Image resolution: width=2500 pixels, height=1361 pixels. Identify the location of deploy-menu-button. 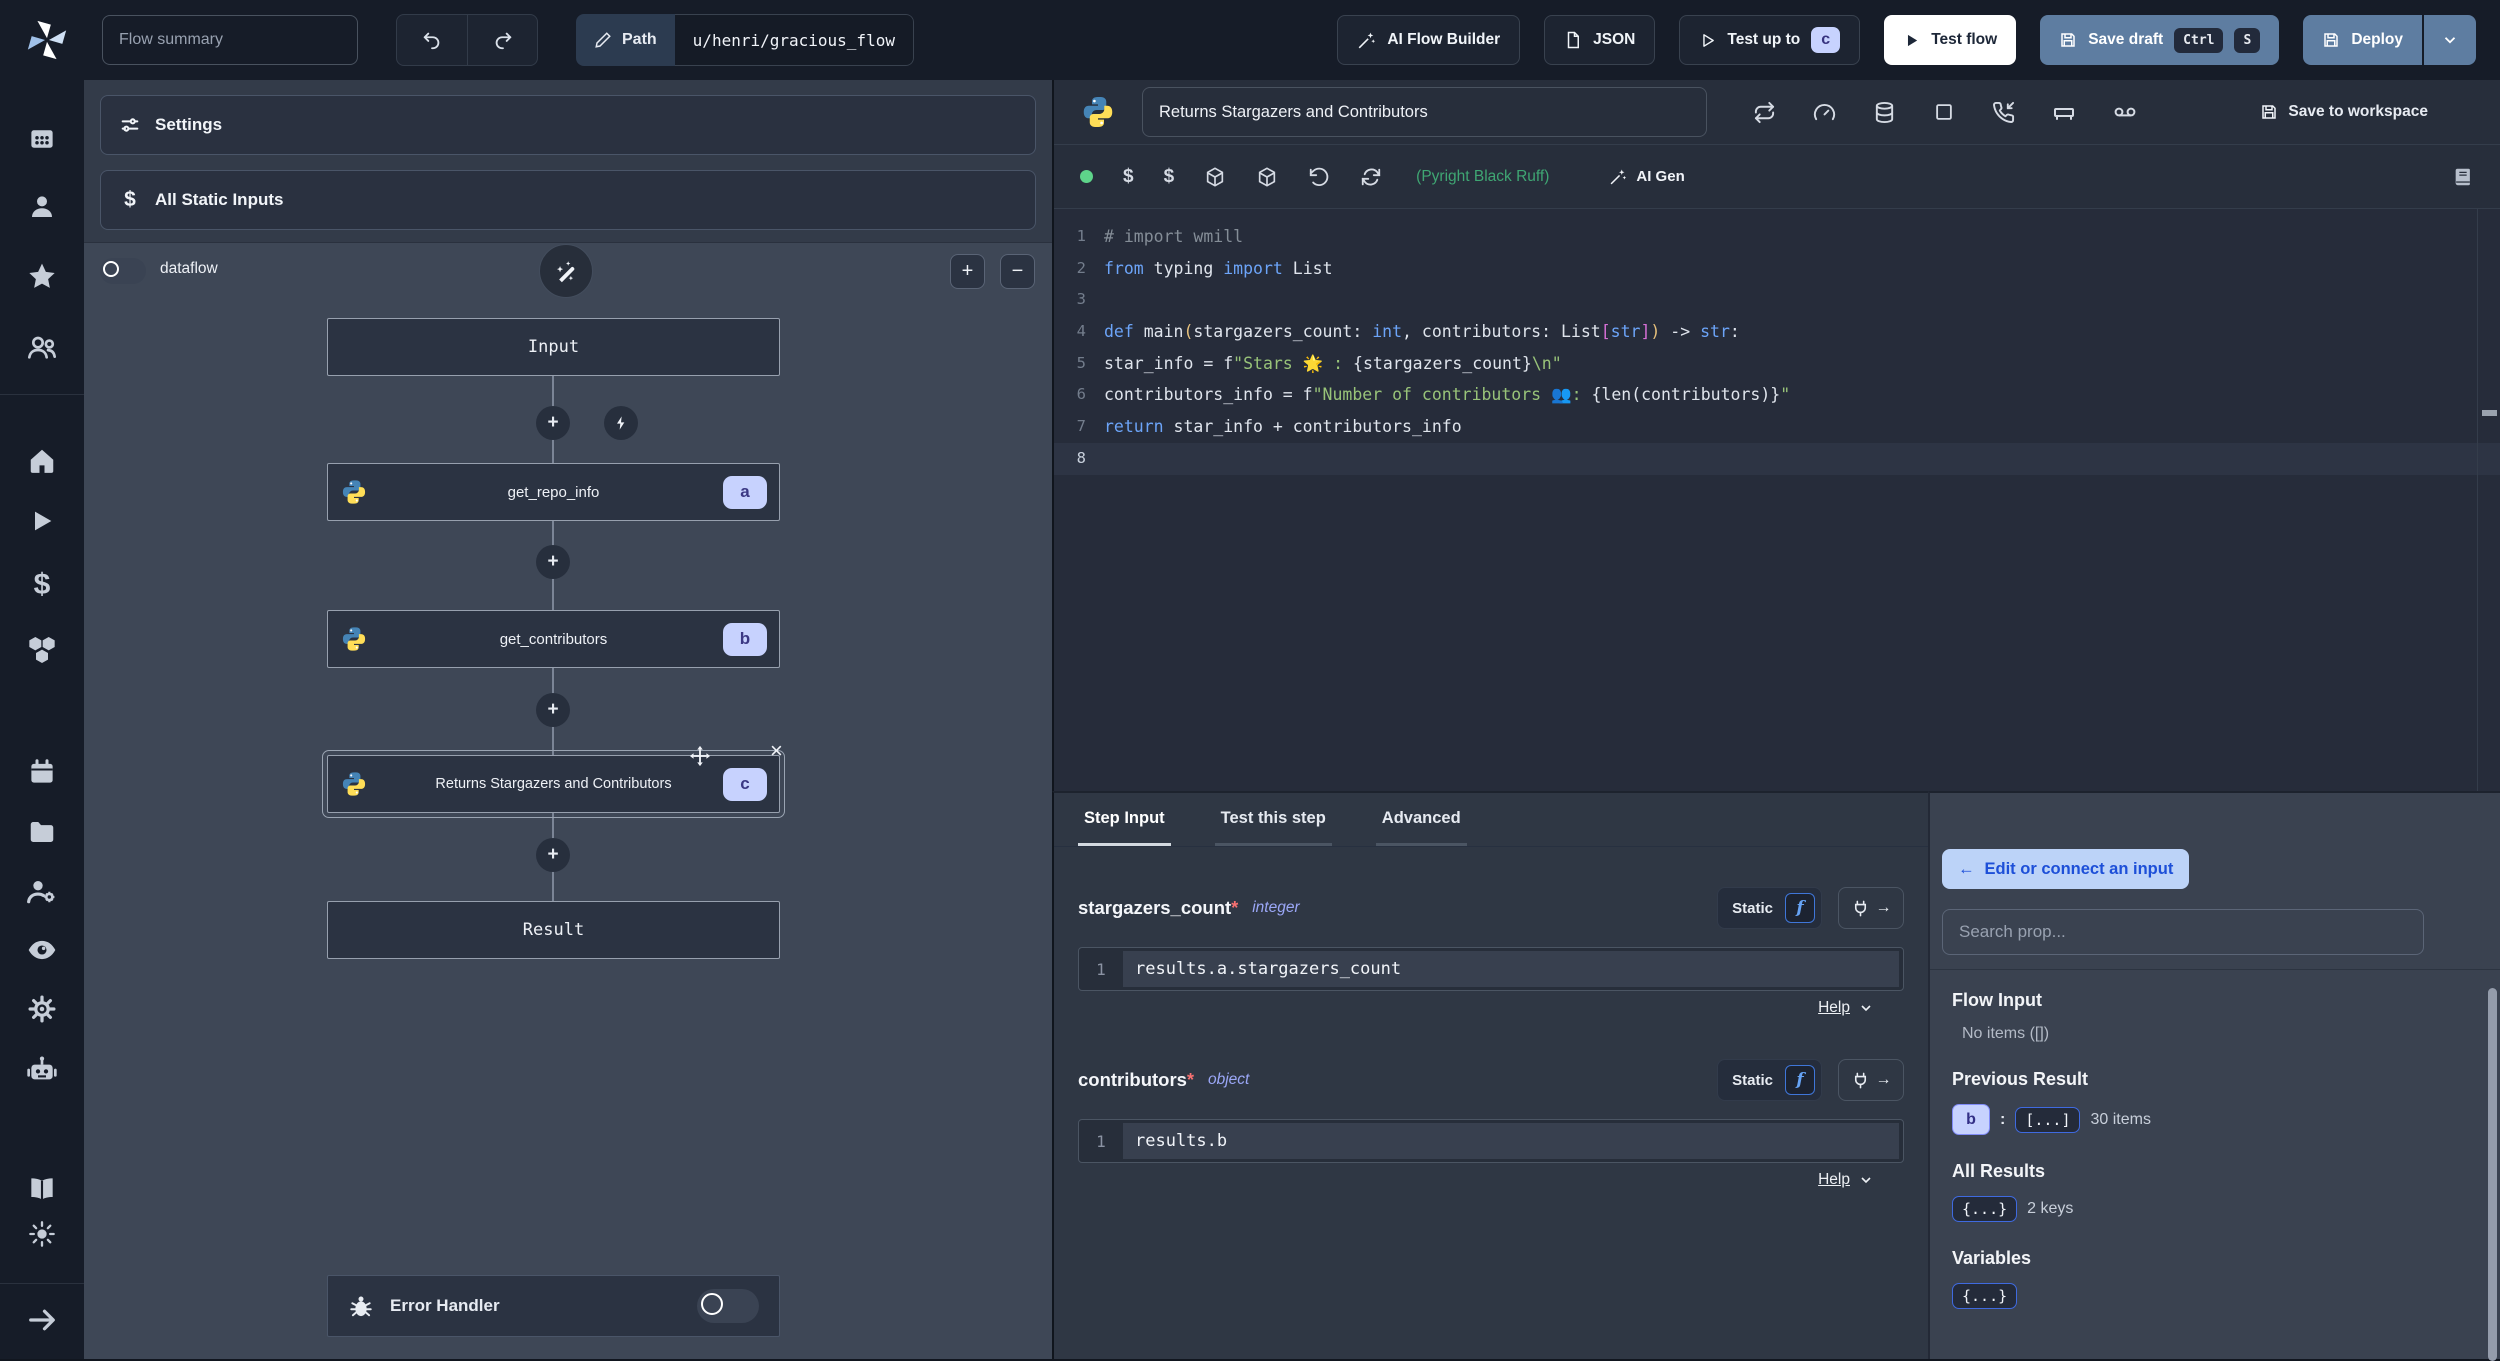
(2450, 40).